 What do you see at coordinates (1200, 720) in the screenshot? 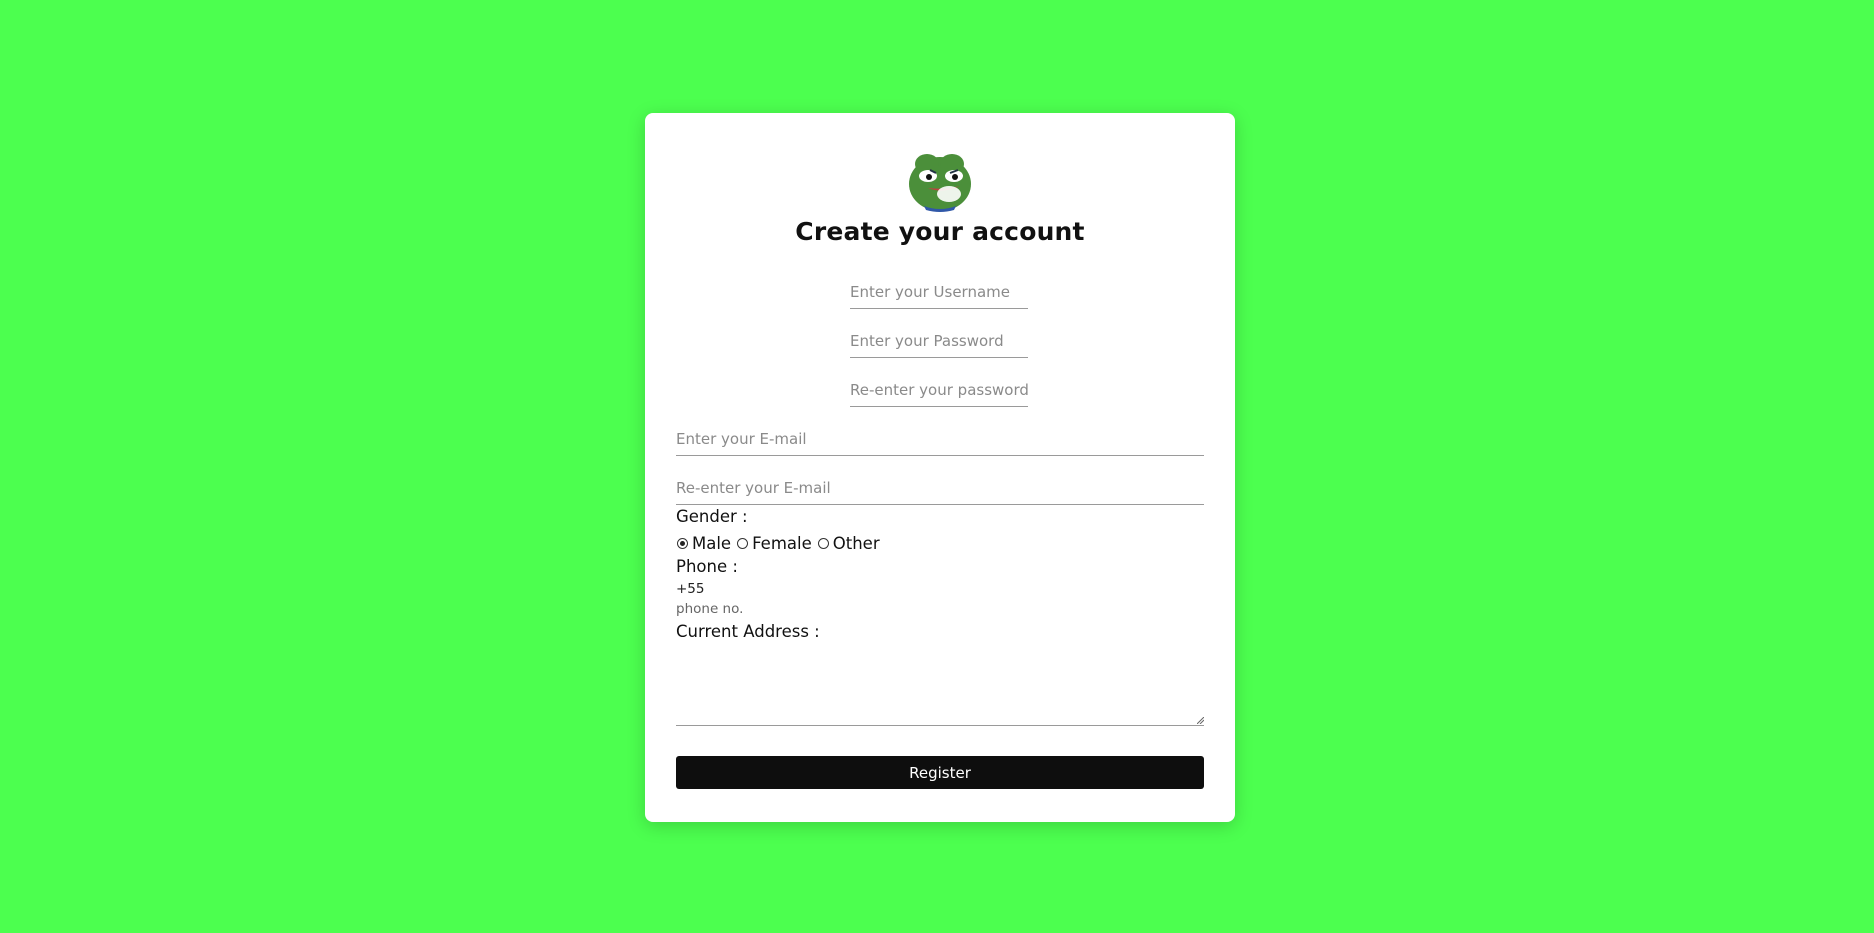
I see `resize-grip-icon` at bounding box center [1200, 720].